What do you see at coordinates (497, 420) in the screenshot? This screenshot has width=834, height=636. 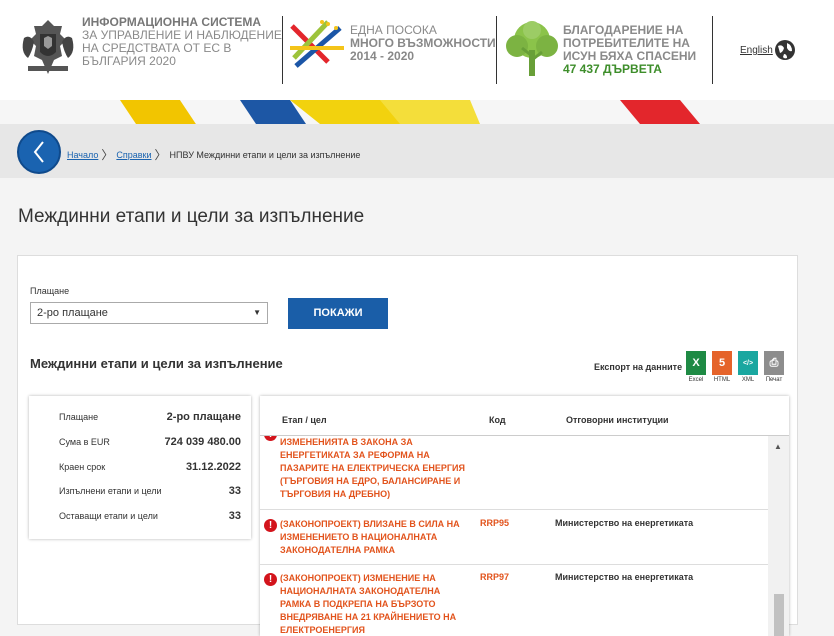 I see `column-header-code: Код` at bounding box center [497, 420].